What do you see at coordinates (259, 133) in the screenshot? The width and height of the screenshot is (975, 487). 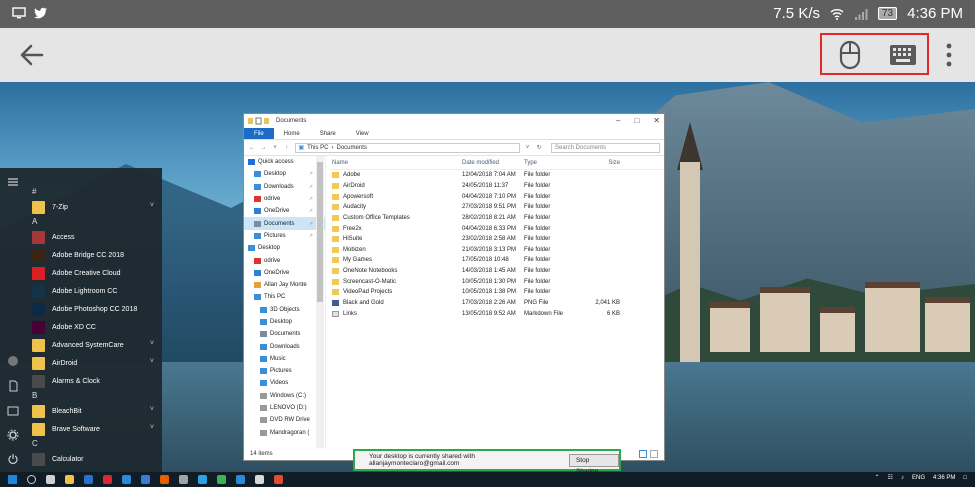 I see `ribbon-tab-file: File` at bounding box center [259, 133].